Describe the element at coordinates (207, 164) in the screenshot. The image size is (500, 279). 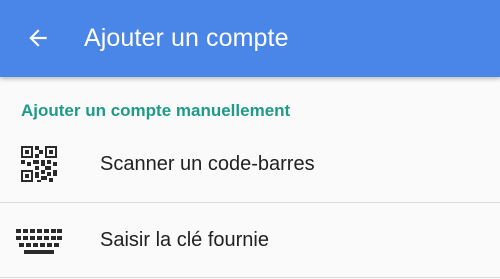
I see `scan-barcode-label: Scanner un code-barres` at that location.